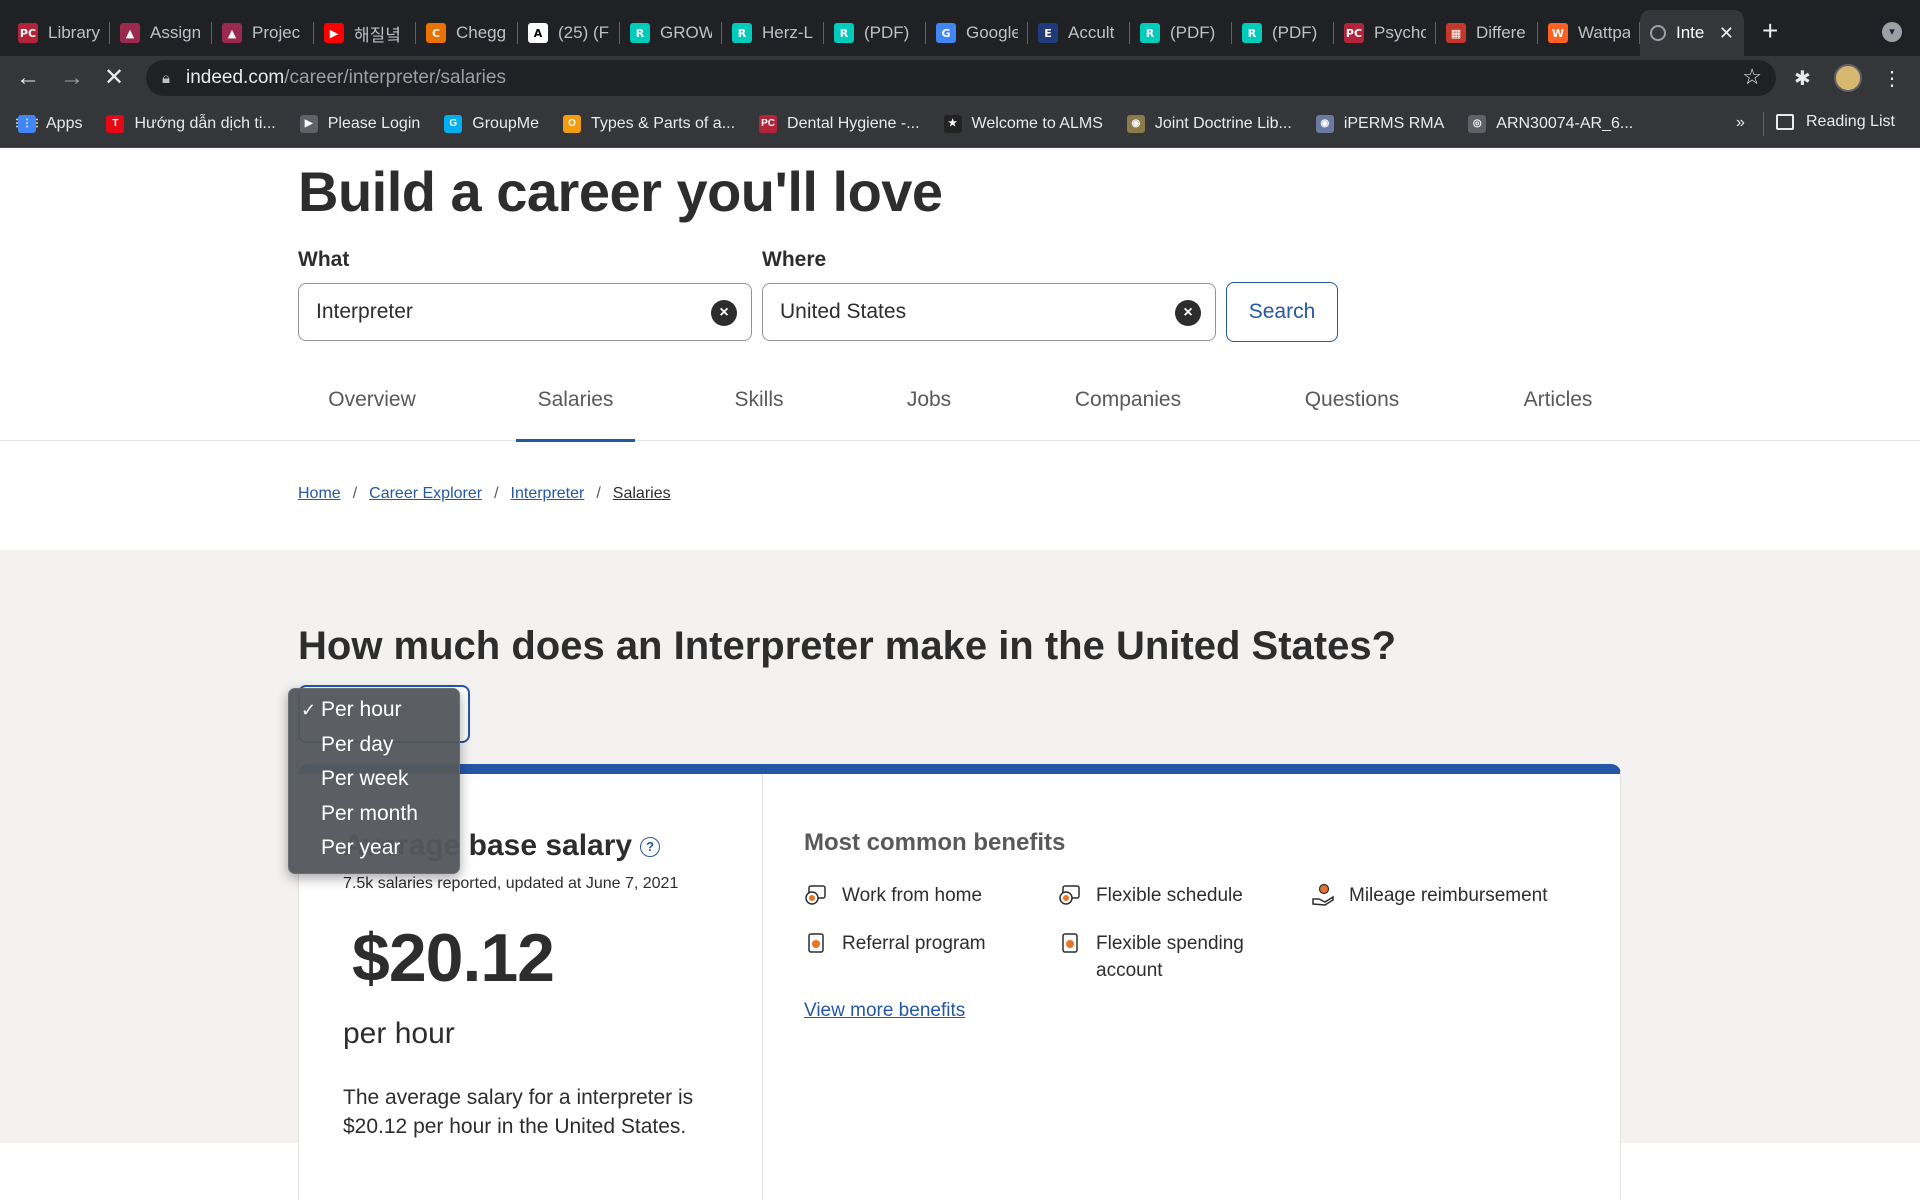  I want to click on browser-tab: ▲ Projec, so click(263, 33).